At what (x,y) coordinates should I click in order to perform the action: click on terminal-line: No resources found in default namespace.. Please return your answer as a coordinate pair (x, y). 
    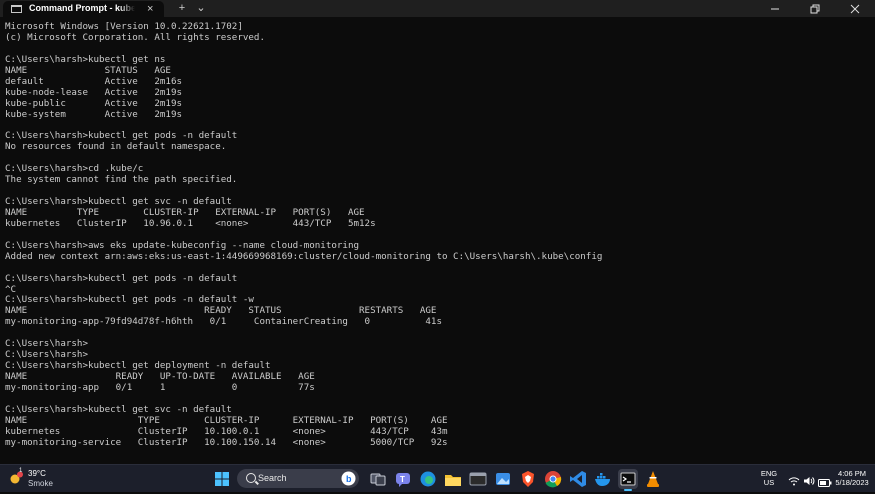
    Looking at the image, I should click on (116, 147).